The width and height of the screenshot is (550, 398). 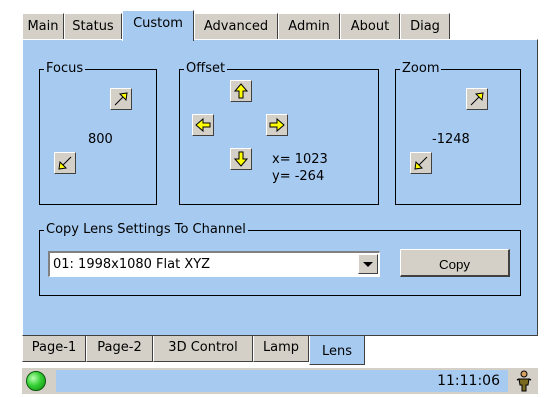 I want to click on tab-main: Main, so click(x=43, y=26).